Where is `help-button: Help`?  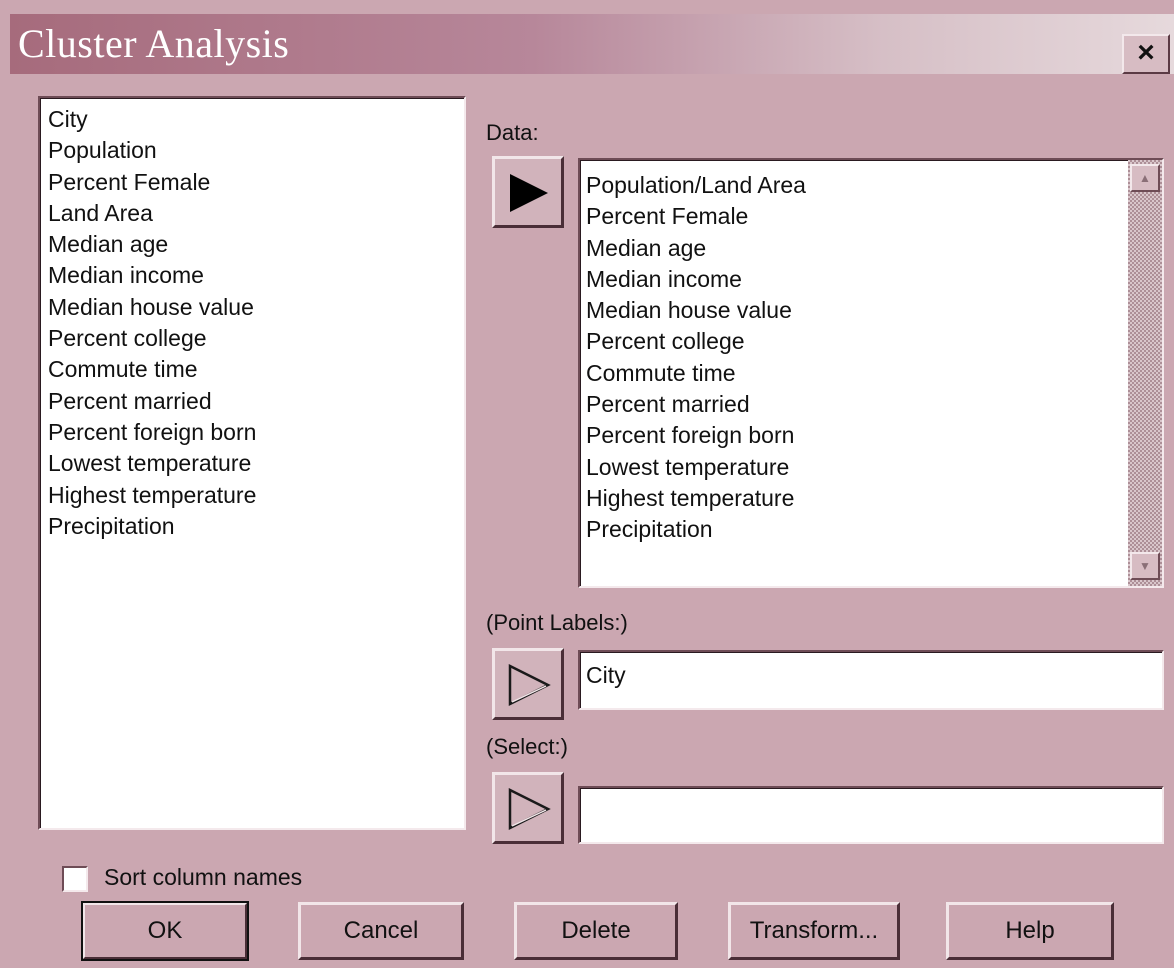 help-button: Help is located at coordinates (1030, 931).